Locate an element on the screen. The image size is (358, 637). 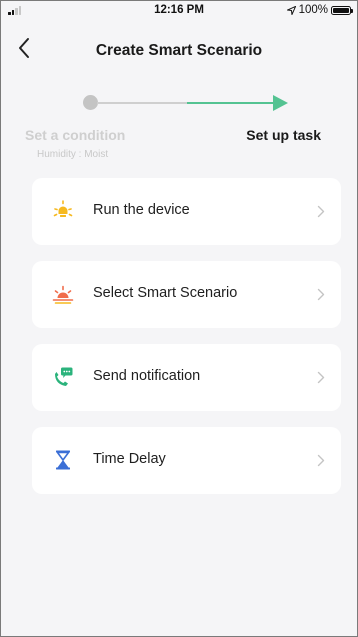
step2-arrow-icon is located at coordinates (280, 103).